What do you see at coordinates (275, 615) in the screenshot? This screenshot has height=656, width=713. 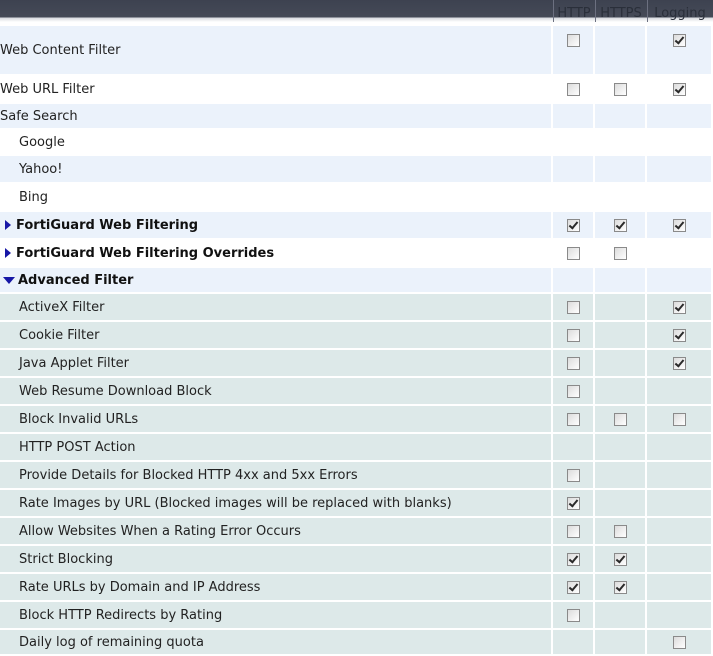 I see `label-cell: Block HTTP Redirects by Rating` at bounding box center [275, 615].